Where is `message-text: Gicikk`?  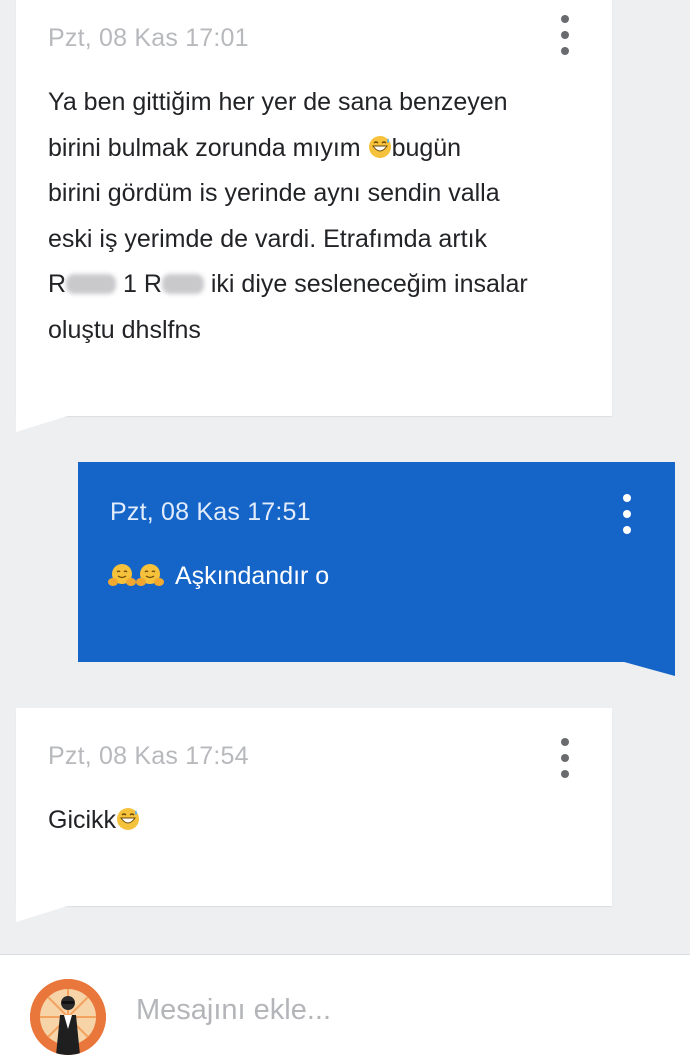
message-text: Gicikk is located at coordinates (94, 821).